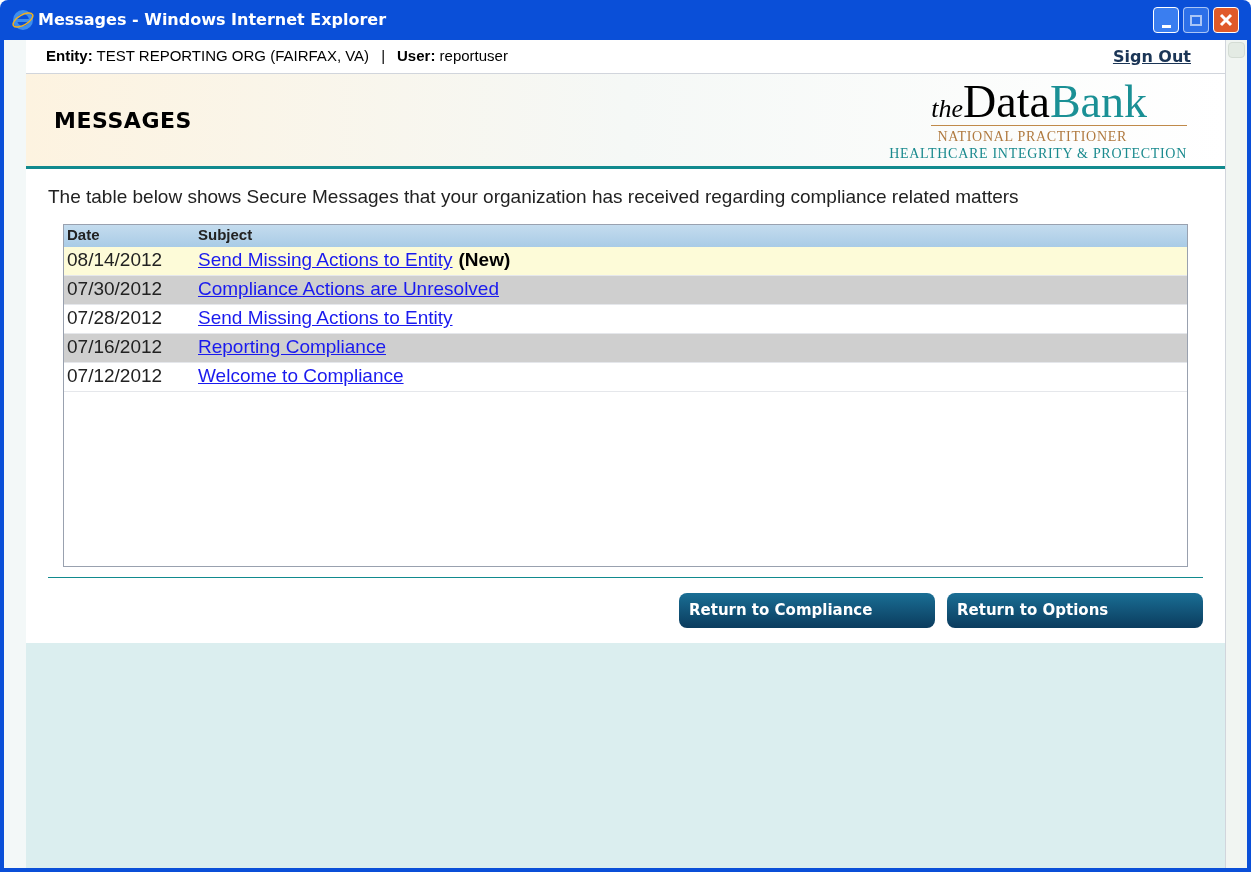 This screenshot has width=1251, height=872. I want to click on subject-link: Compliance Actions are Unresolved, so click(348, 289).